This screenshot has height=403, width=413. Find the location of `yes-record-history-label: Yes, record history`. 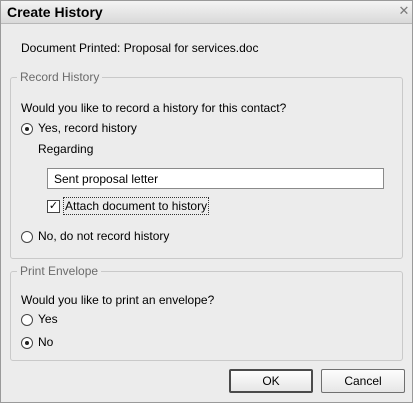

yes-record-history-label: Yes, record history is located at coordinates (87, 128).